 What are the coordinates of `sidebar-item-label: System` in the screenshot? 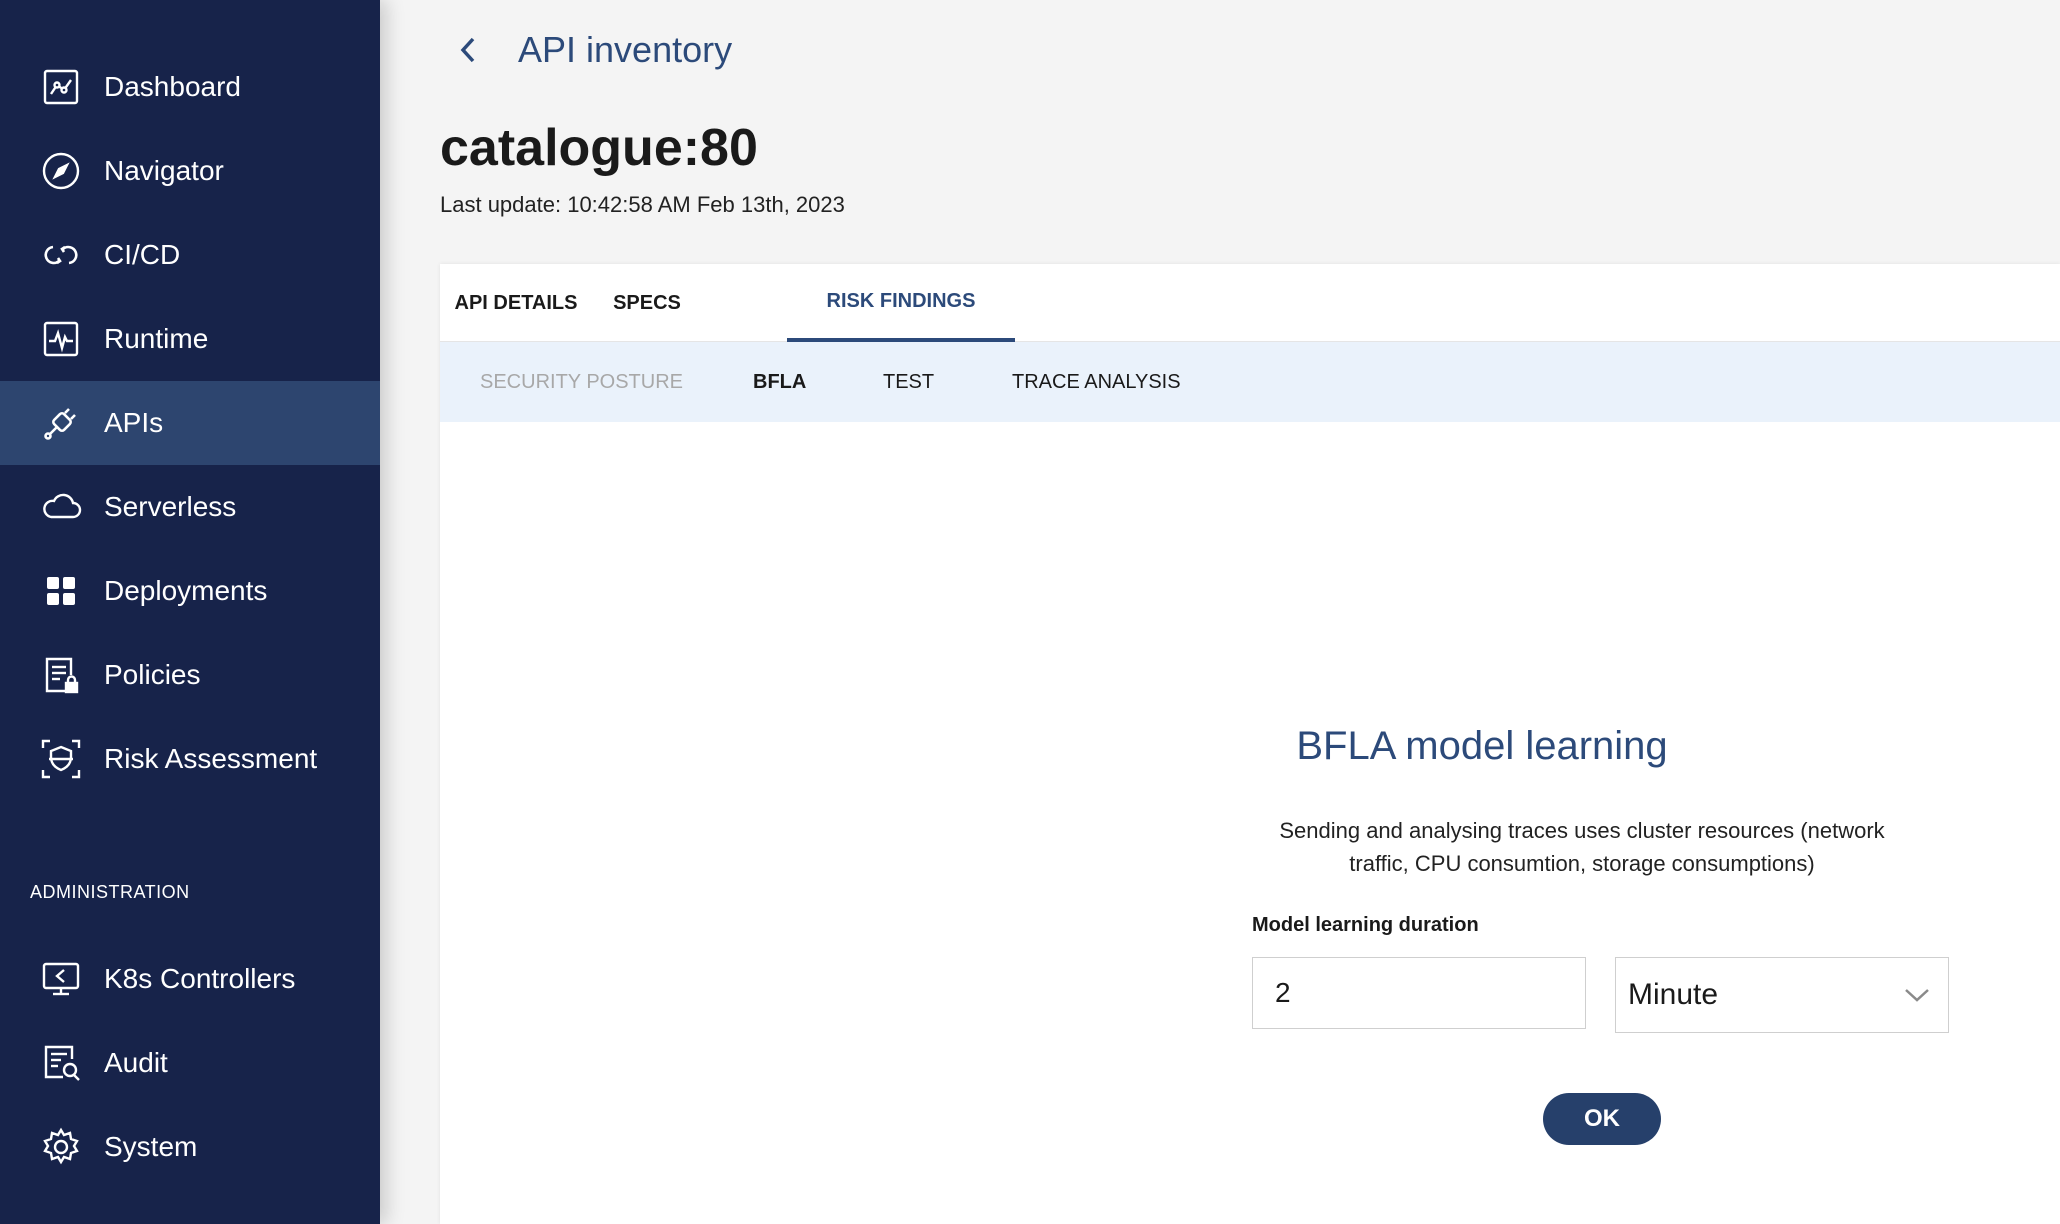 It's located at (151, 1146).